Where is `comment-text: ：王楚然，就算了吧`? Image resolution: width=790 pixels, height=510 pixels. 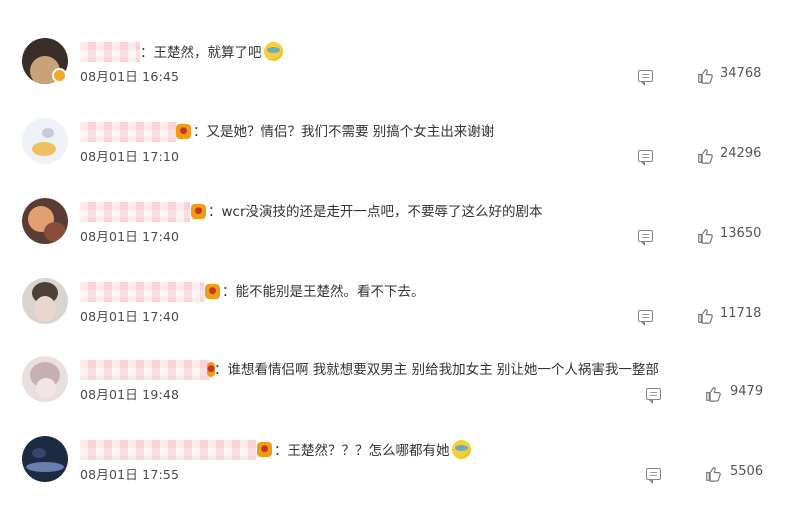 comment-text: ：王楚然，就算了吧 is located at coordinates (211, 52).